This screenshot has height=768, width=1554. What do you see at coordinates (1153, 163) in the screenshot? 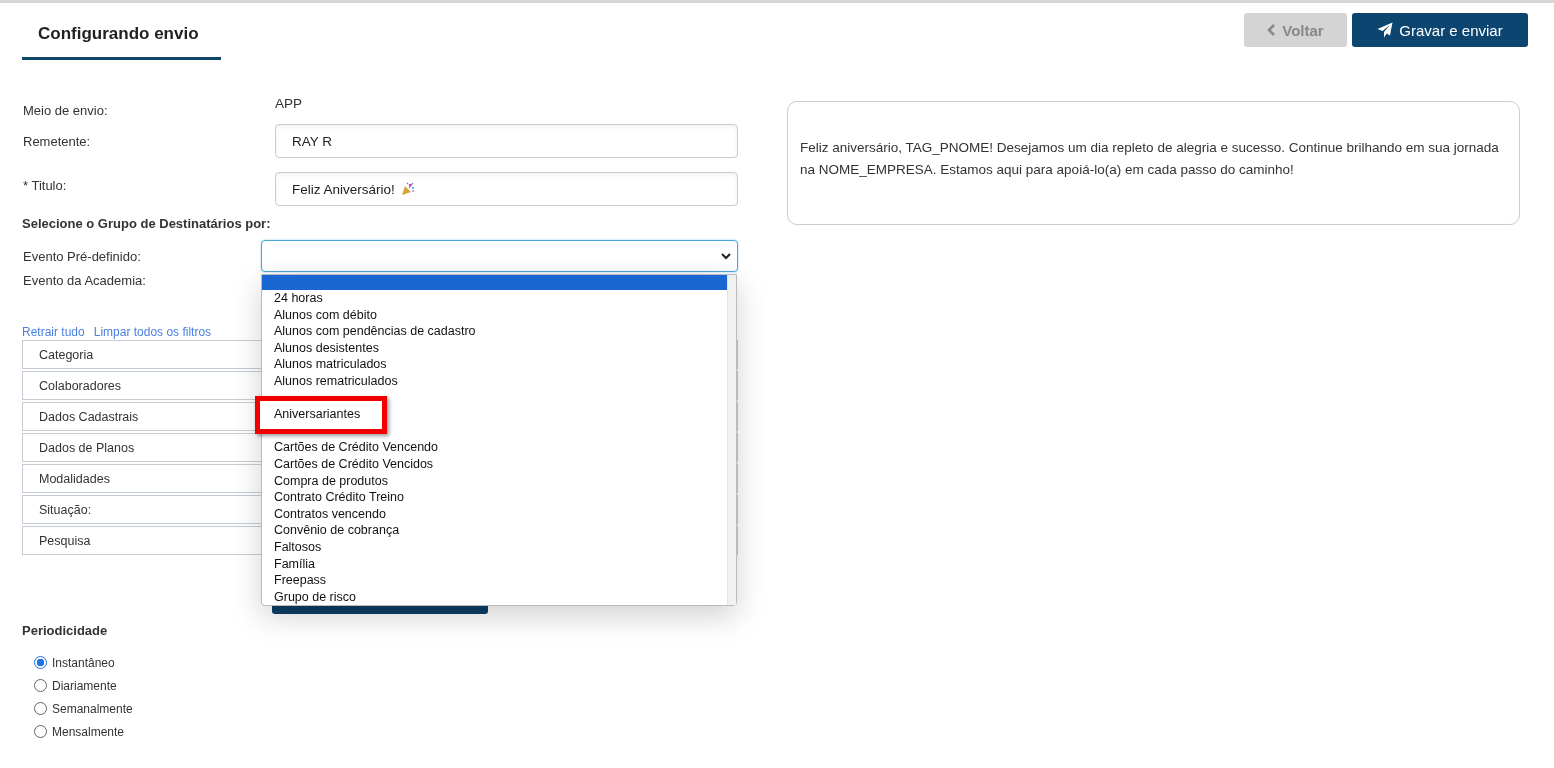
I see `message-preview: Feliz aniversário, TAG_PNOME! Desejamos um dia repleto de alegria e sucesso. Continue brilhando em sua jornada na NOME_EMPRESA. Estamos aqui para apoiá-lo(a) em cada passo do caminho!` at bounding box center [1153, 163].